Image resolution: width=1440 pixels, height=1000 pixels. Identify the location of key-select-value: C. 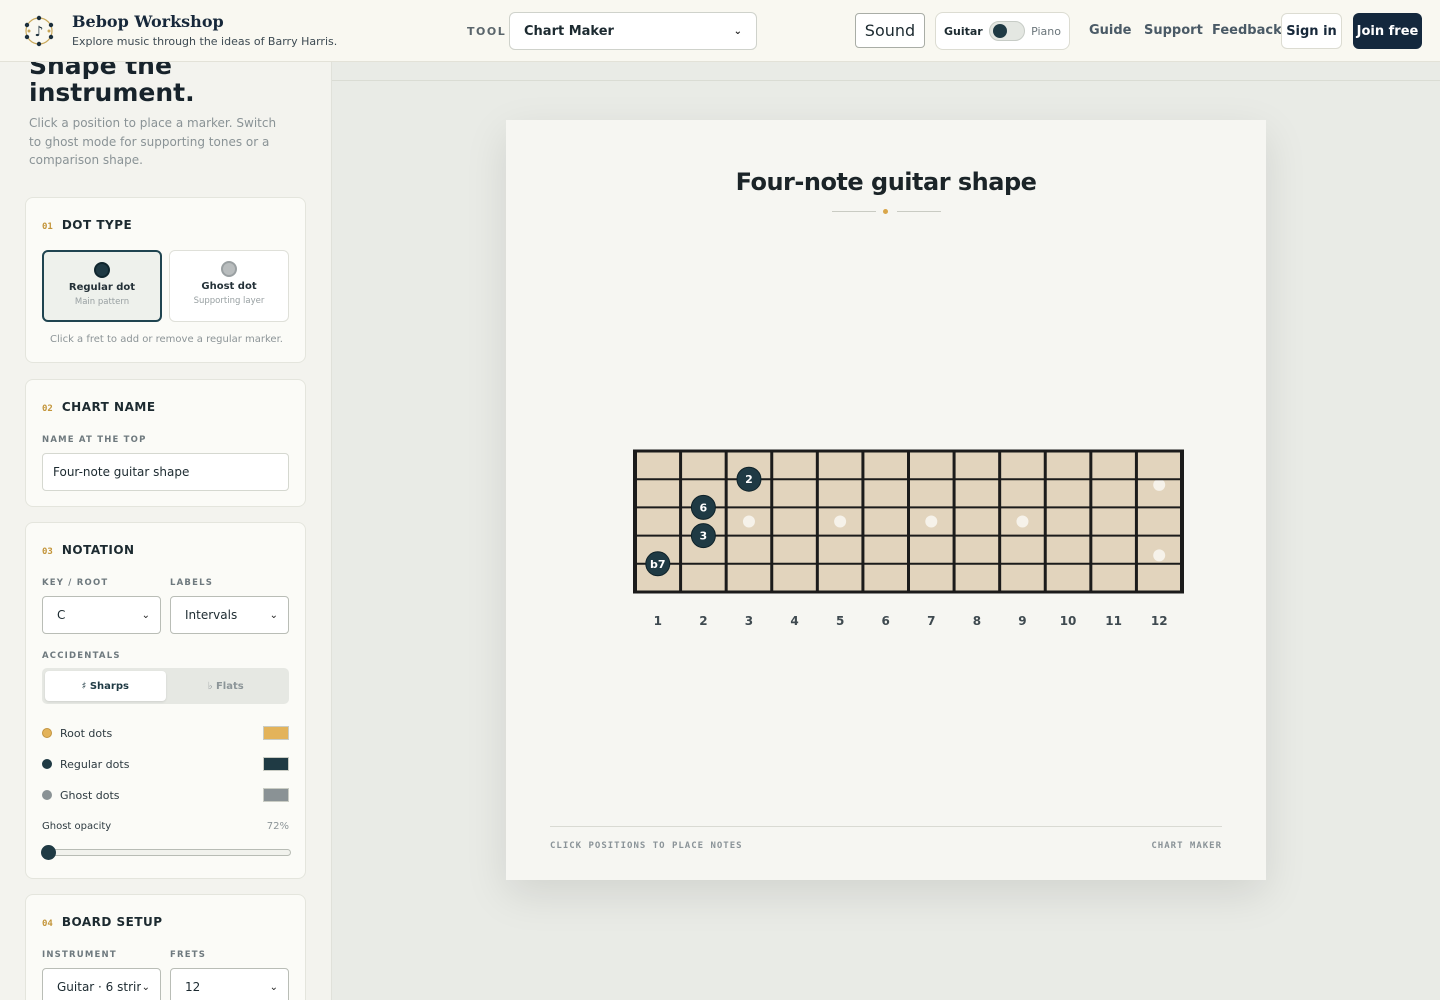
(61, 615).